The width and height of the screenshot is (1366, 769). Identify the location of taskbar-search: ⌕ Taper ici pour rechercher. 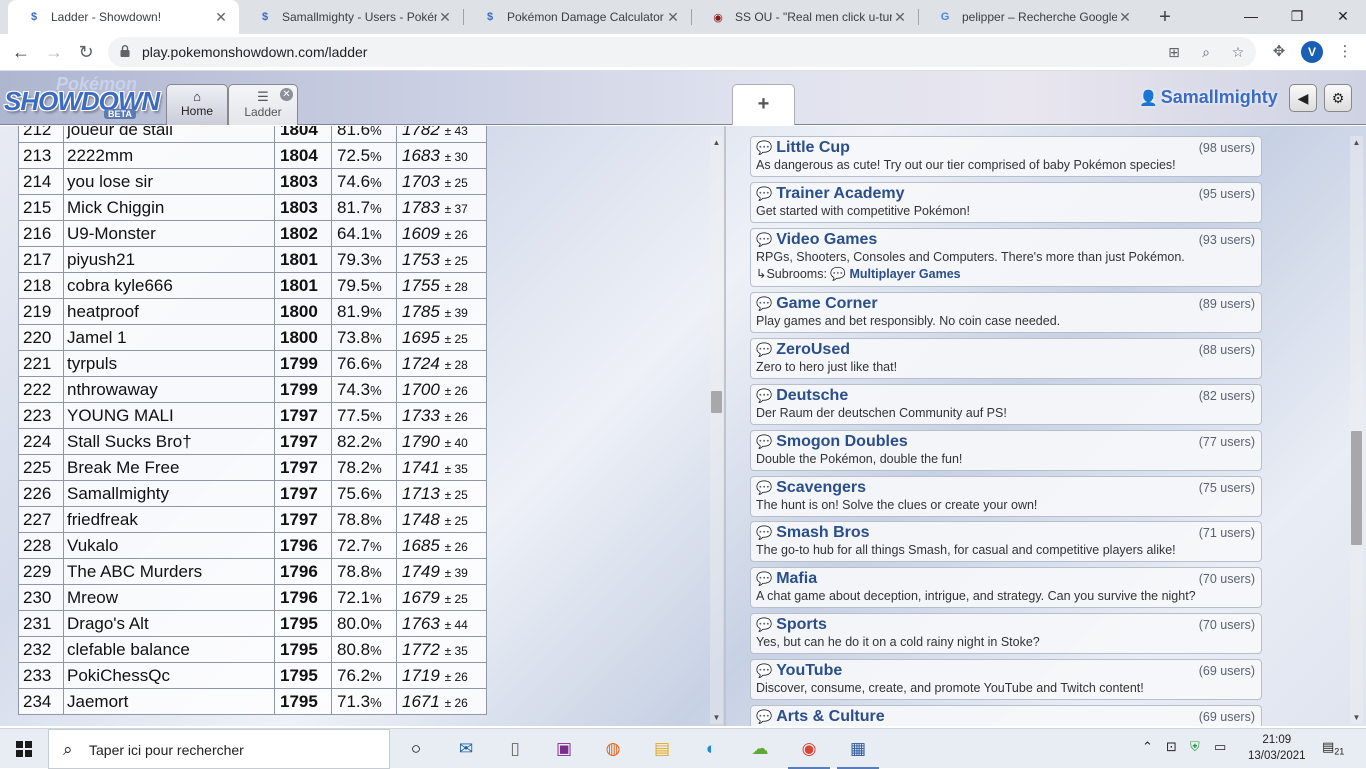
(219, 749).